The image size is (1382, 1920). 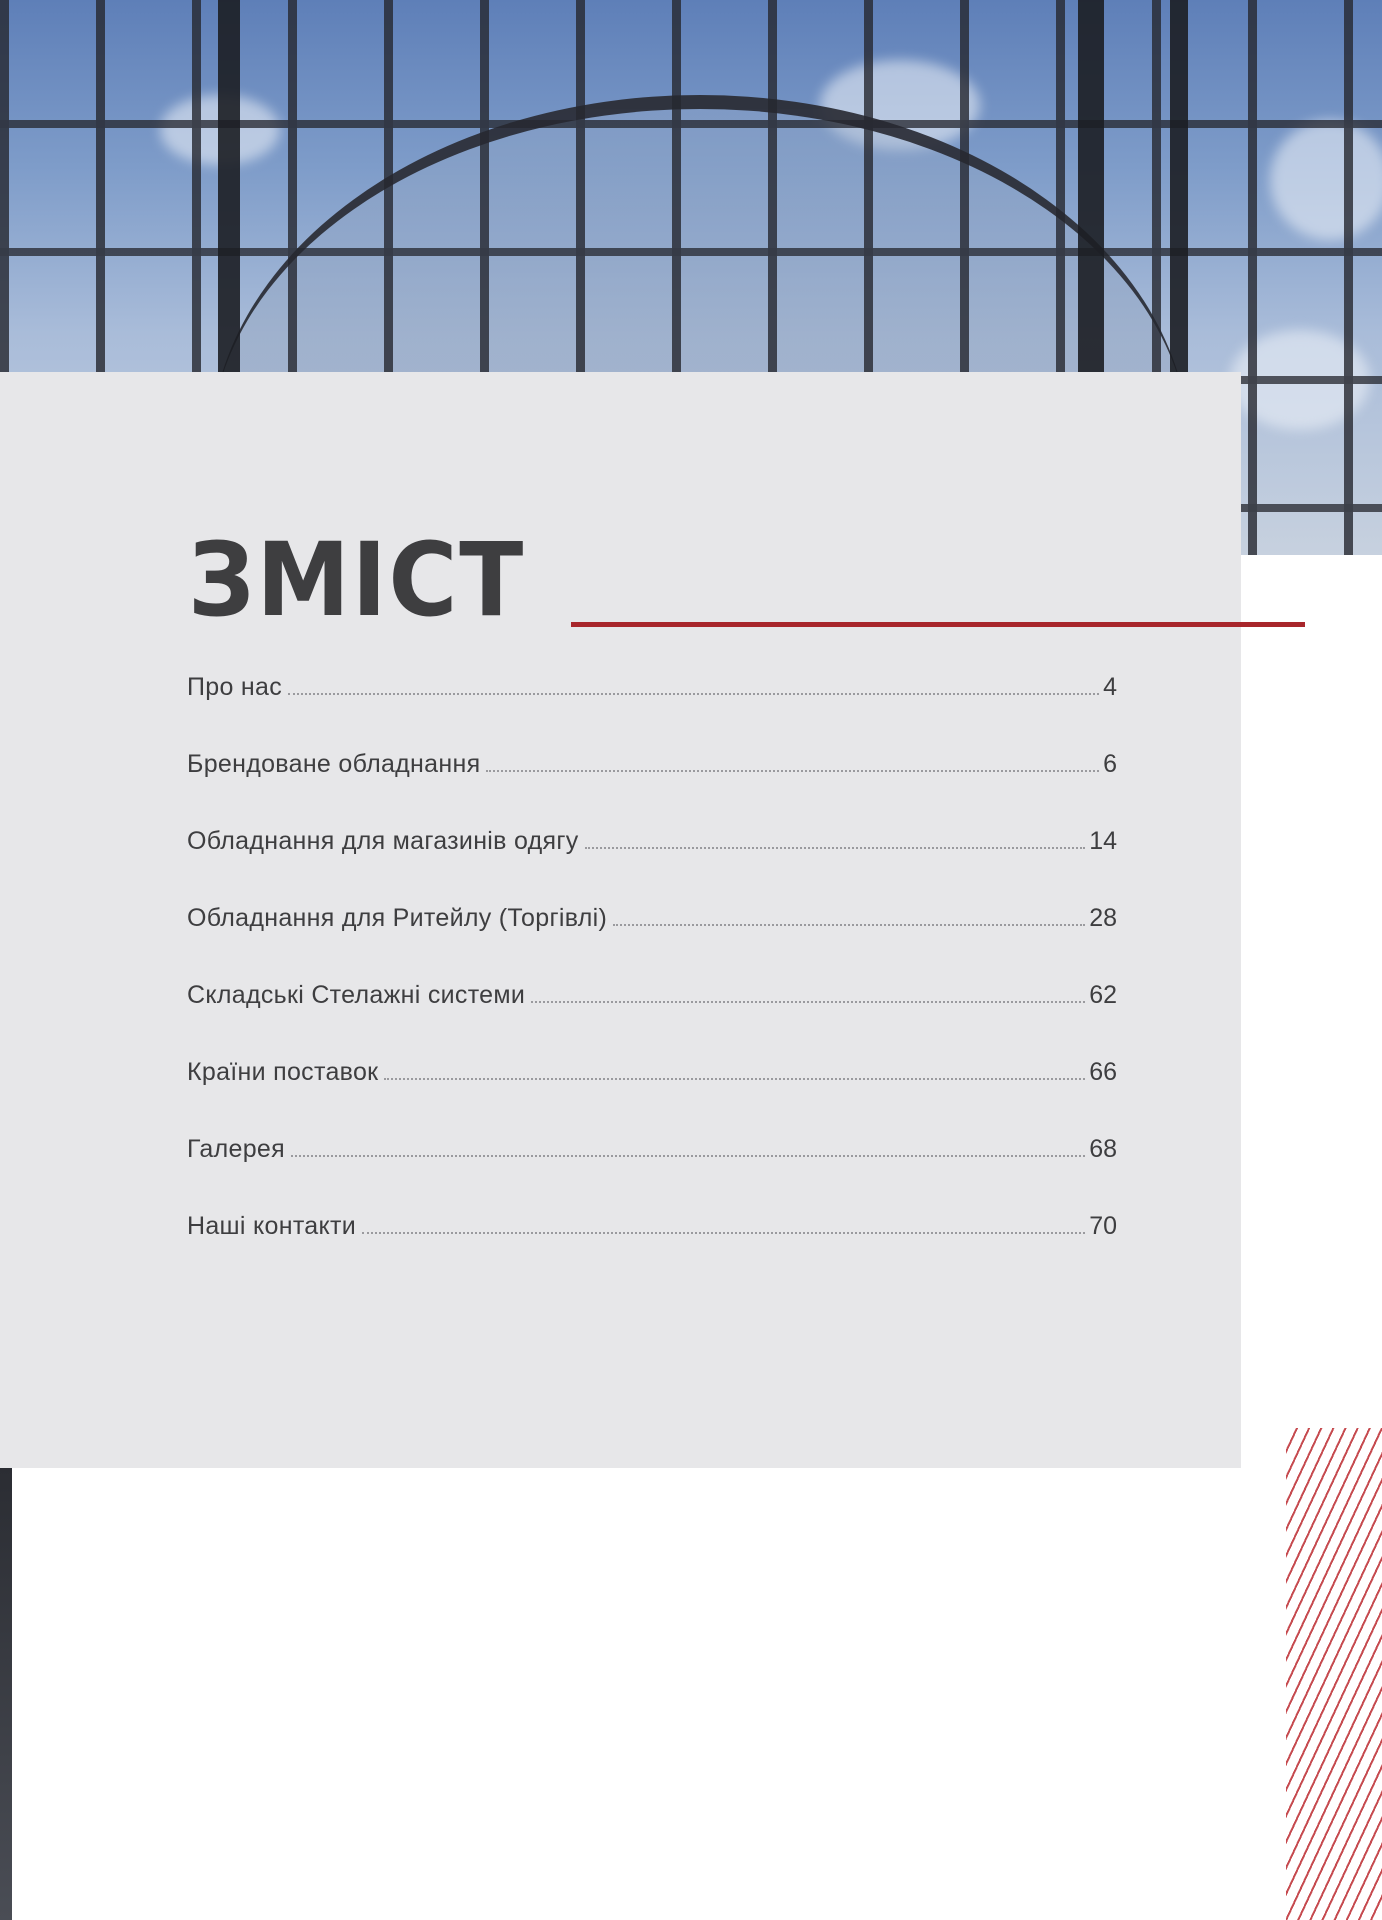 What do you see at coordinates (652, 971) in the screenshot?
I see `toc-entry-warehouse-racks: Складські Стелажні системи 62` at bounding box center [652, 971].